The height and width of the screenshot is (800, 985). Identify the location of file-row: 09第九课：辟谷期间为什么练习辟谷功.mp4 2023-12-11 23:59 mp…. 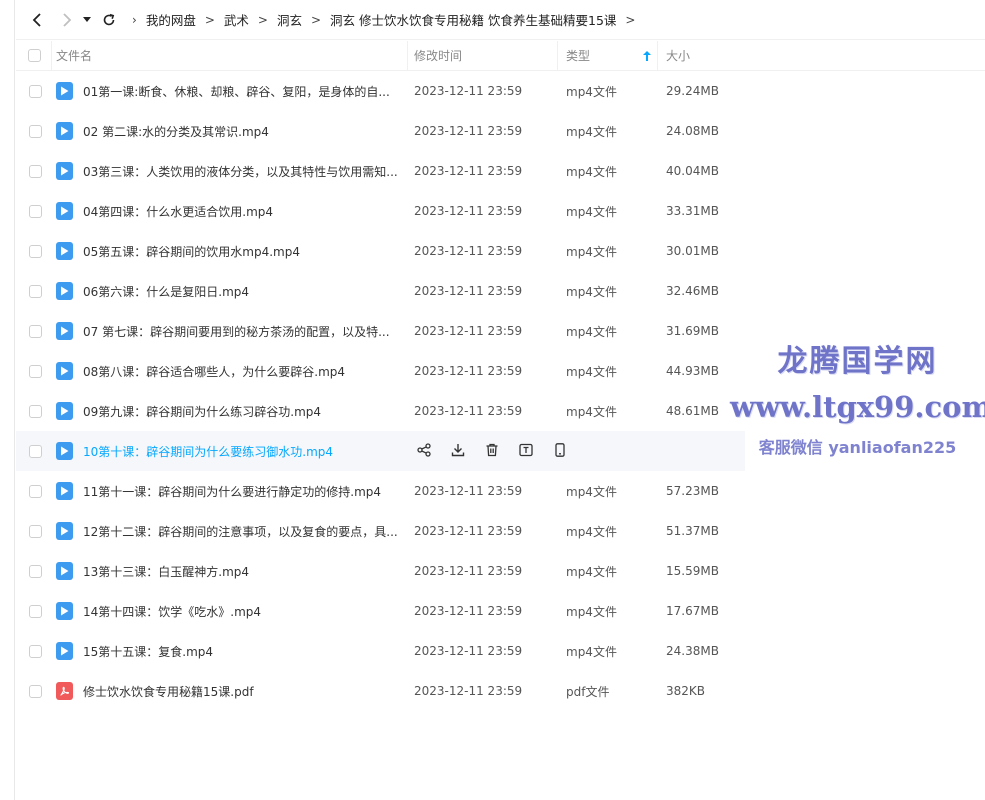
(380, 411).